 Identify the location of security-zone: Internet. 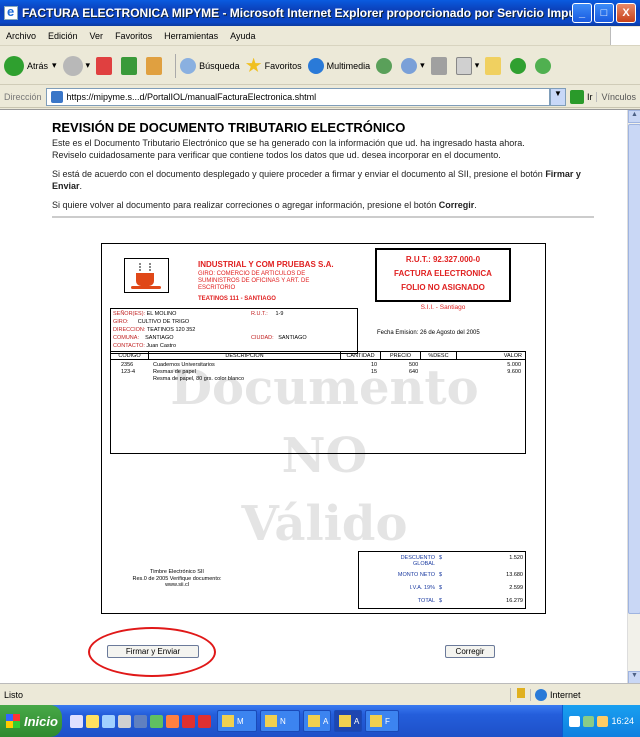
(585, 694).